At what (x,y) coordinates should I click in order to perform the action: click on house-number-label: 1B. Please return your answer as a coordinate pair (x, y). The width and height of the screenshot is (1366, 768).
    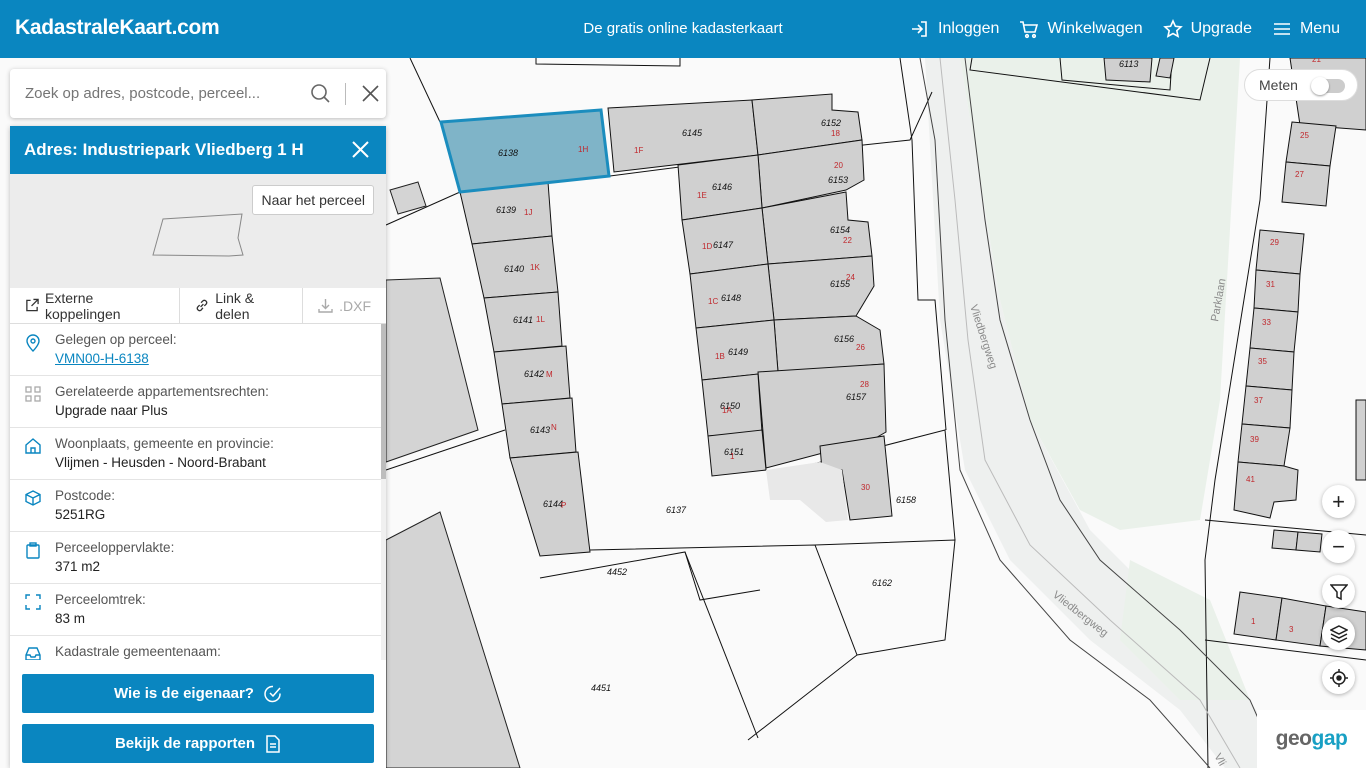
    Looking at the image, I should click on (720, 356).